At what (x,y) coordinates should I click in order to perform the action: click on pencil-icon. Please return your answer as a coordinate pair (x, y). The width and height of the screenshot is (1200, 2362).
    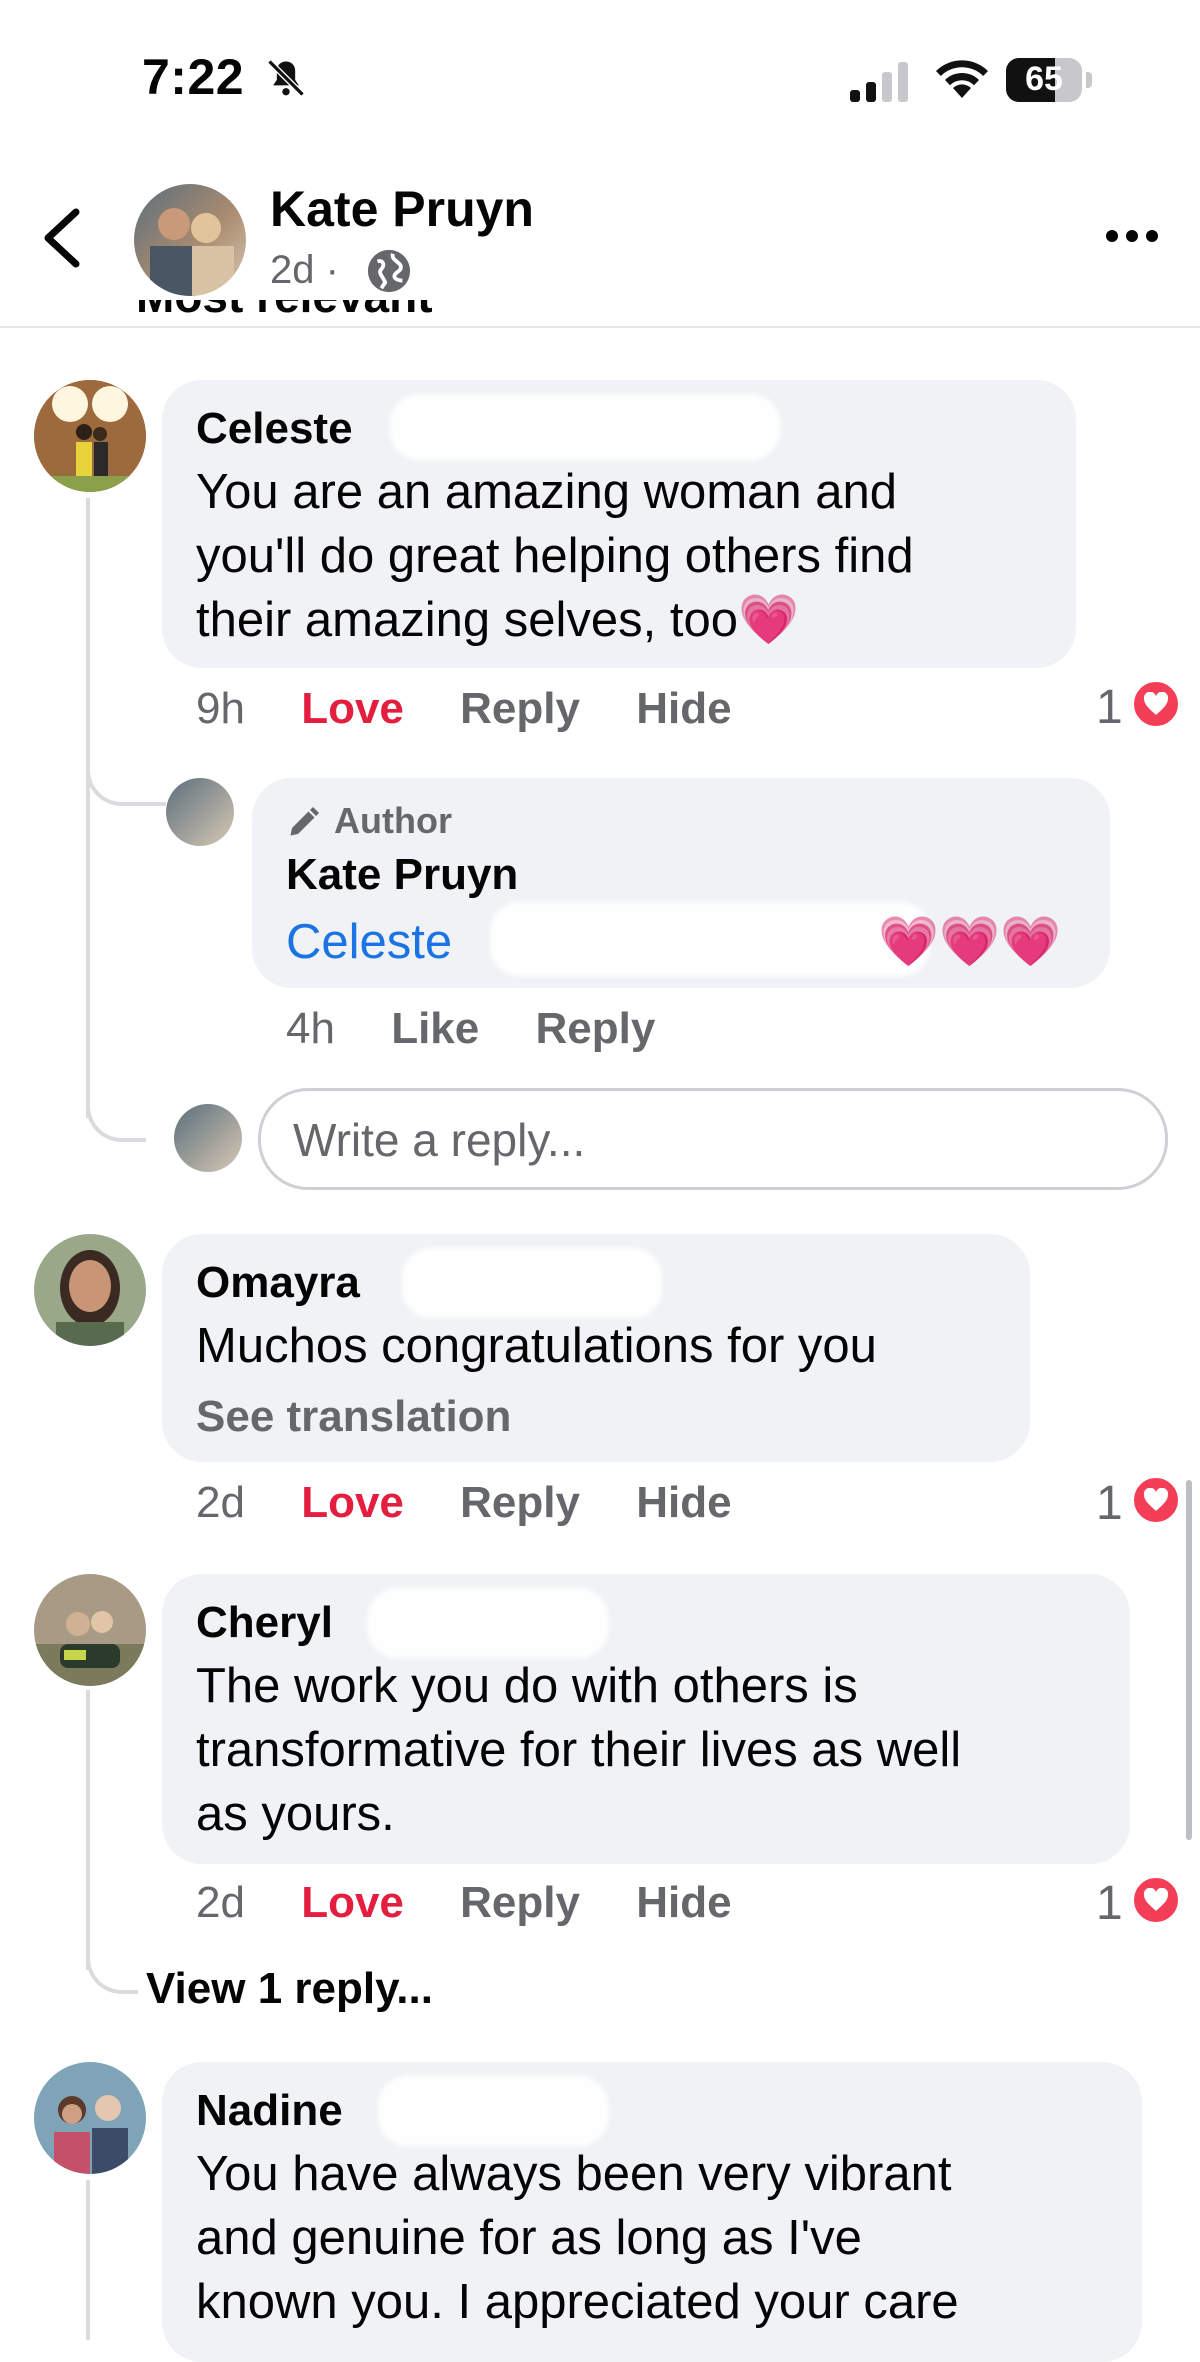
    Looking at the image, I should click on (304, 821).